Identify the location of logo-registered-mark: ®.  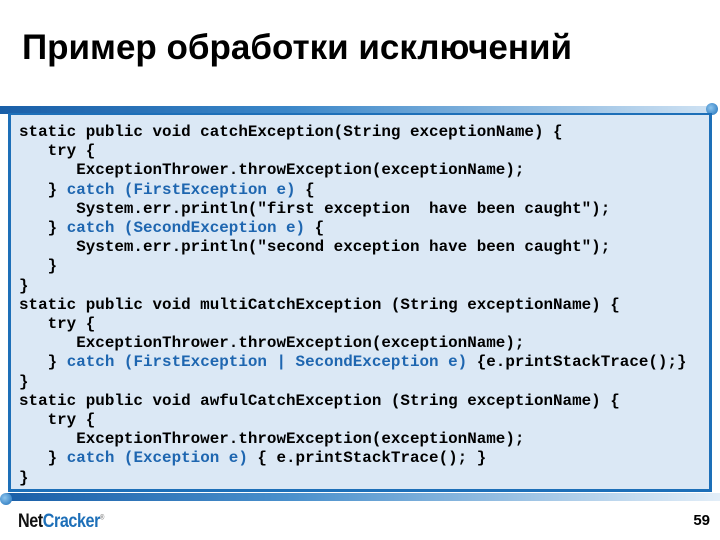
(101, 518).